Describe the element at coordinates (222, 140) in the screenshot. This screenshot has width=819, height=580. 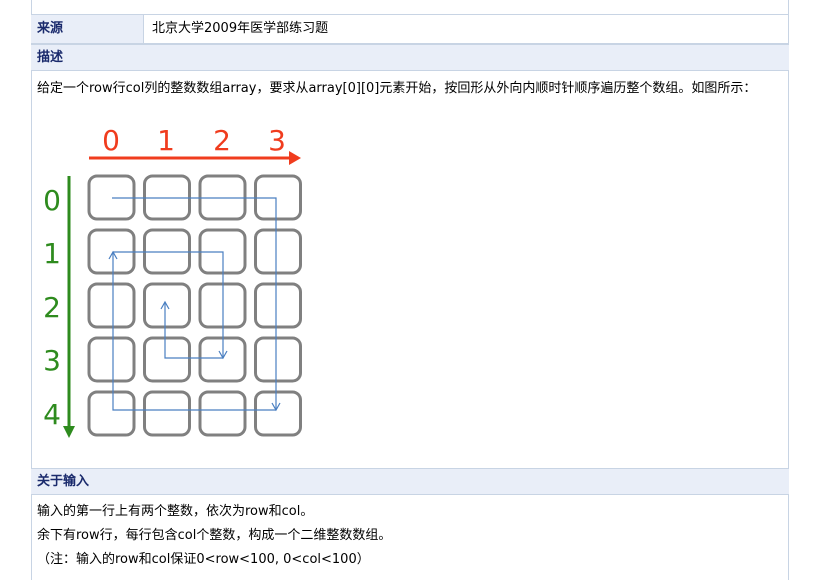
I see `col-label-2: 2` at that location.